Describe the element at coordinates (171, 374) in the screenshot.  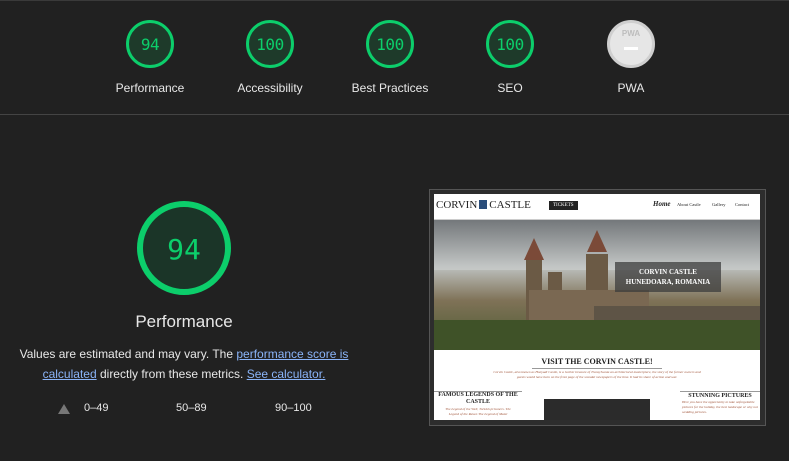
I see `note-text: directly from these metrics.` at that location.